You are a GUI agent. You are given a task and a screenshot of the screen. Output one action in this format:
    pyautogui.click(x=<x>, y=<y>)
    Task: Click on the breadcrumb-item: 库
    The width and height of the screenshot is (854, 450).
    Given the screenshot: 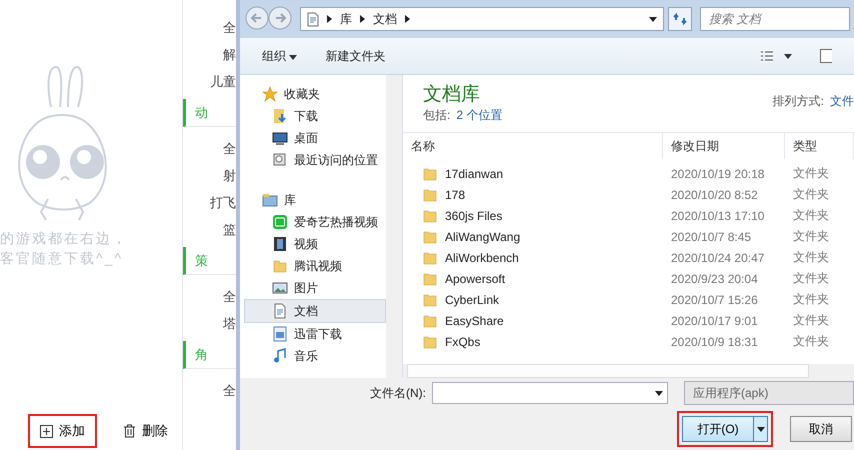 What is the action you would take?
    pyautogui.click(x=346, y=19)
    